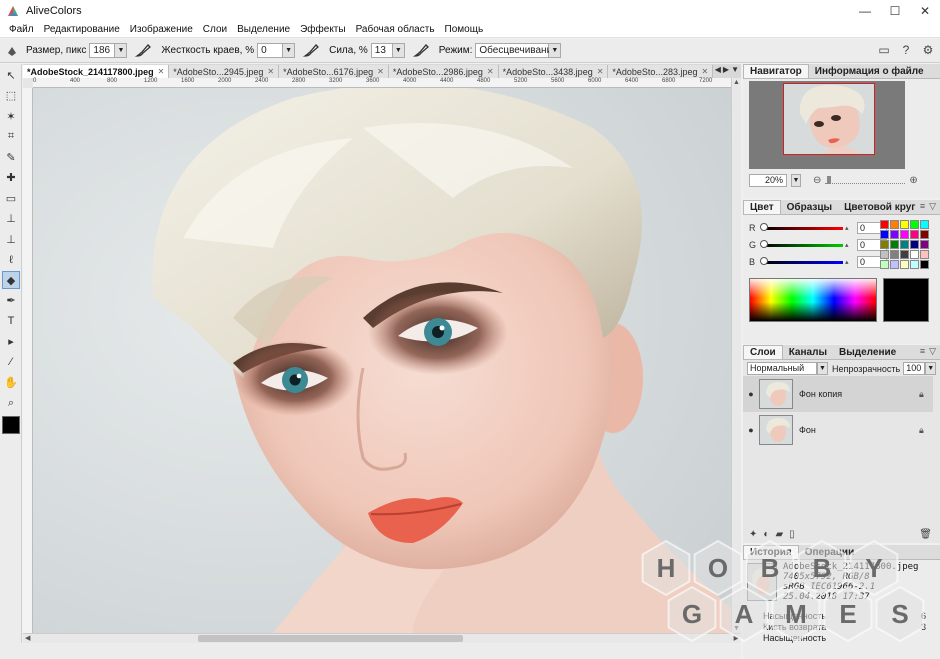 The image size is (940, 659). Describe the element at coordinates (555, 50) in the screenshot. I see `mode-dropdown-icon: ▼` at that location.